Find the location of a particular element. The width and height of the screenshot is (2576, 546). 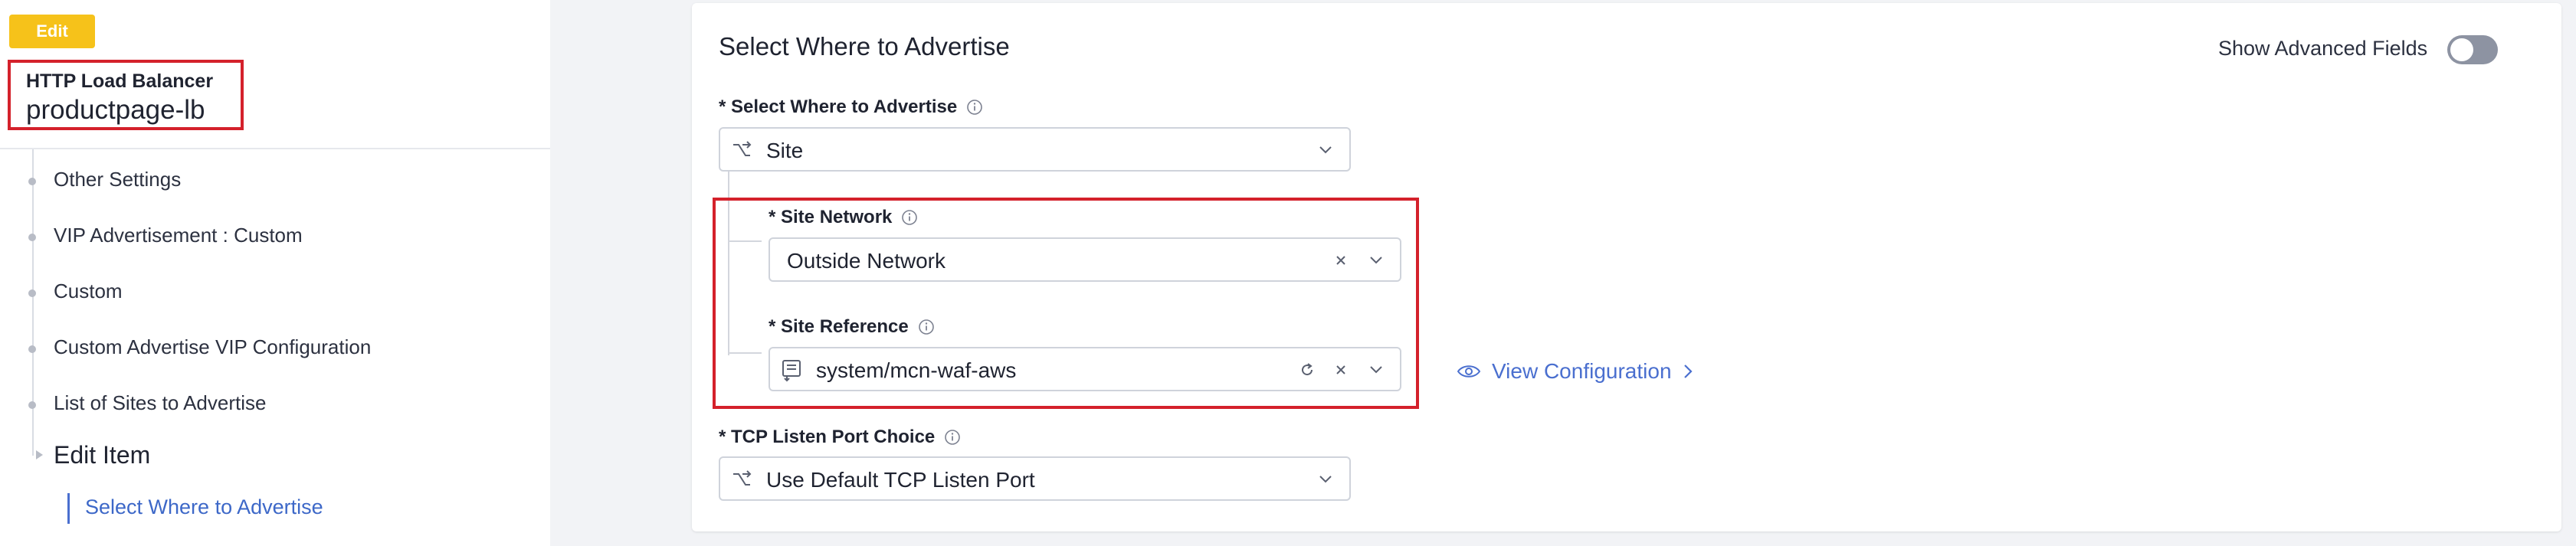

site-reference-label: * Site Reference is located at coordinates (852, 327).